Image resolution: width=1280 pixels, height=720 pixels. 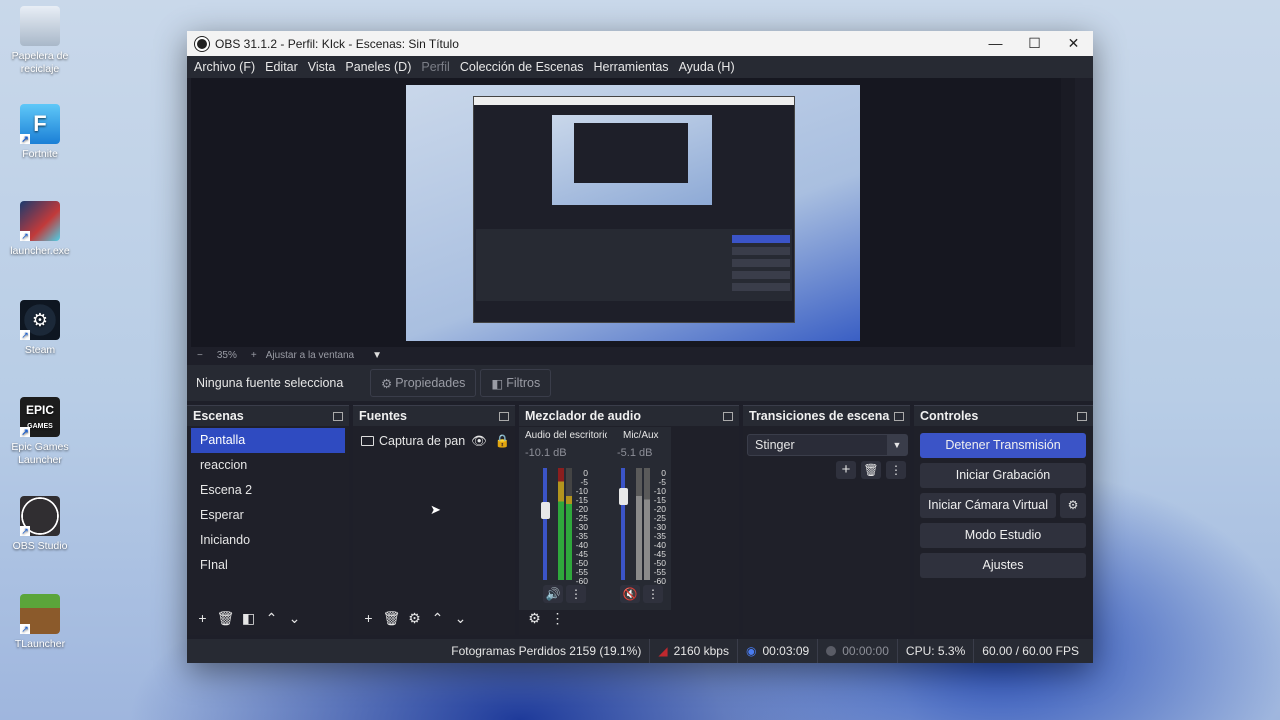 I want to click on bitrate-value: 2160 kbps, so click(x=701, y=651).